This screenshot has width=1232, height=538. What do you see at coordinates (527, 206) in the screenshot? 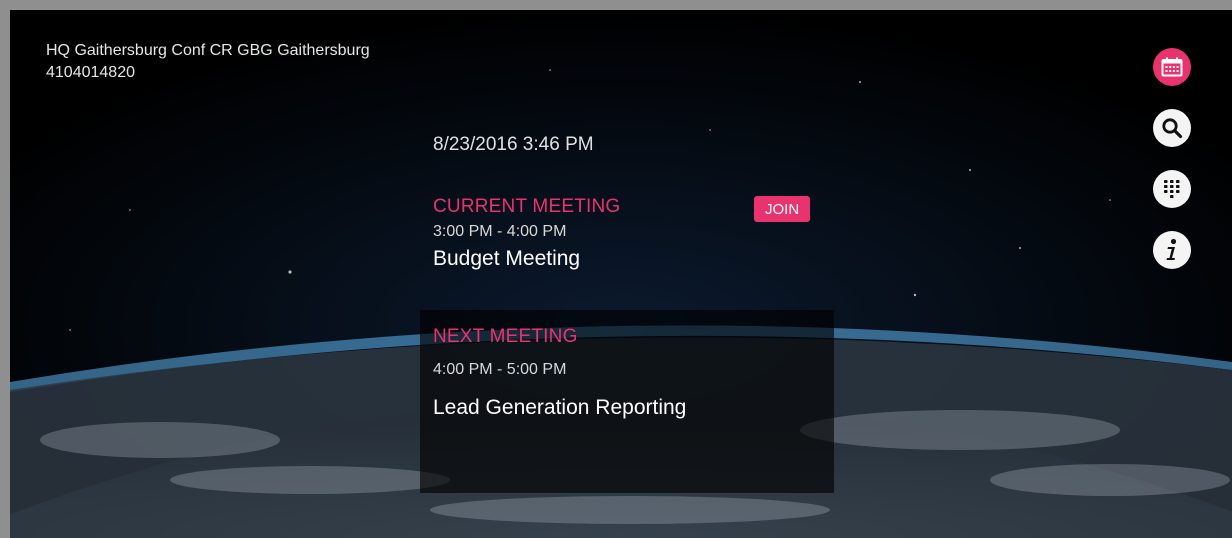
I see `current-meeting-label: CURRENT MEETING` at bounding box center [527, 206].